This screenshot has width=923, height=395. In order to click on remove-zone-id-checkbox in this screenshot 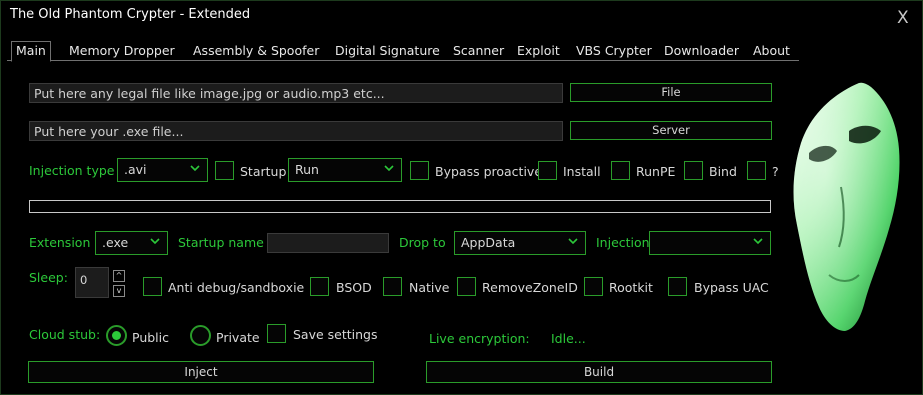, I will do `click(466, 286)`.